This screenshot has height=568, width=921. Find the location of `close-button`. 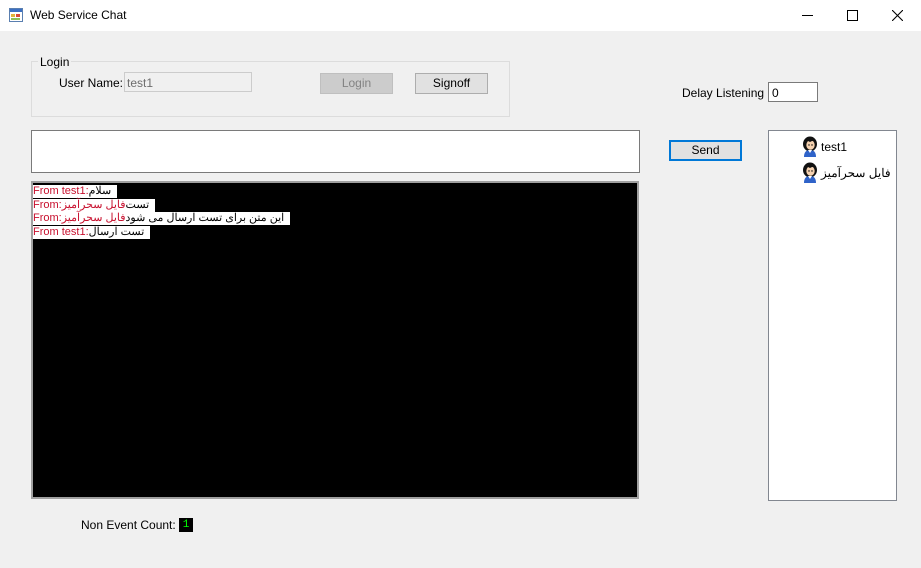

close-button is located at coordinates (897, 15).